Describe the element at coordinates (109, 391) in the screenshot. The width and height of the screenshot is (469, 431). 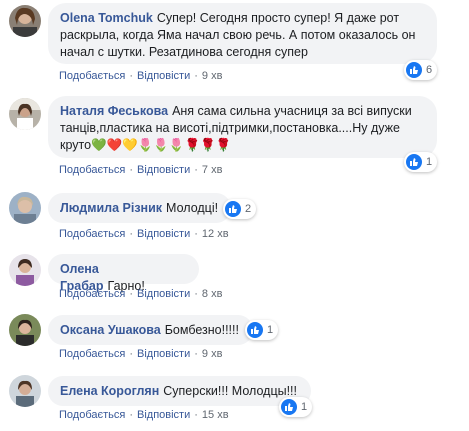
I see `comment-author: Елена Короглян` at that location.